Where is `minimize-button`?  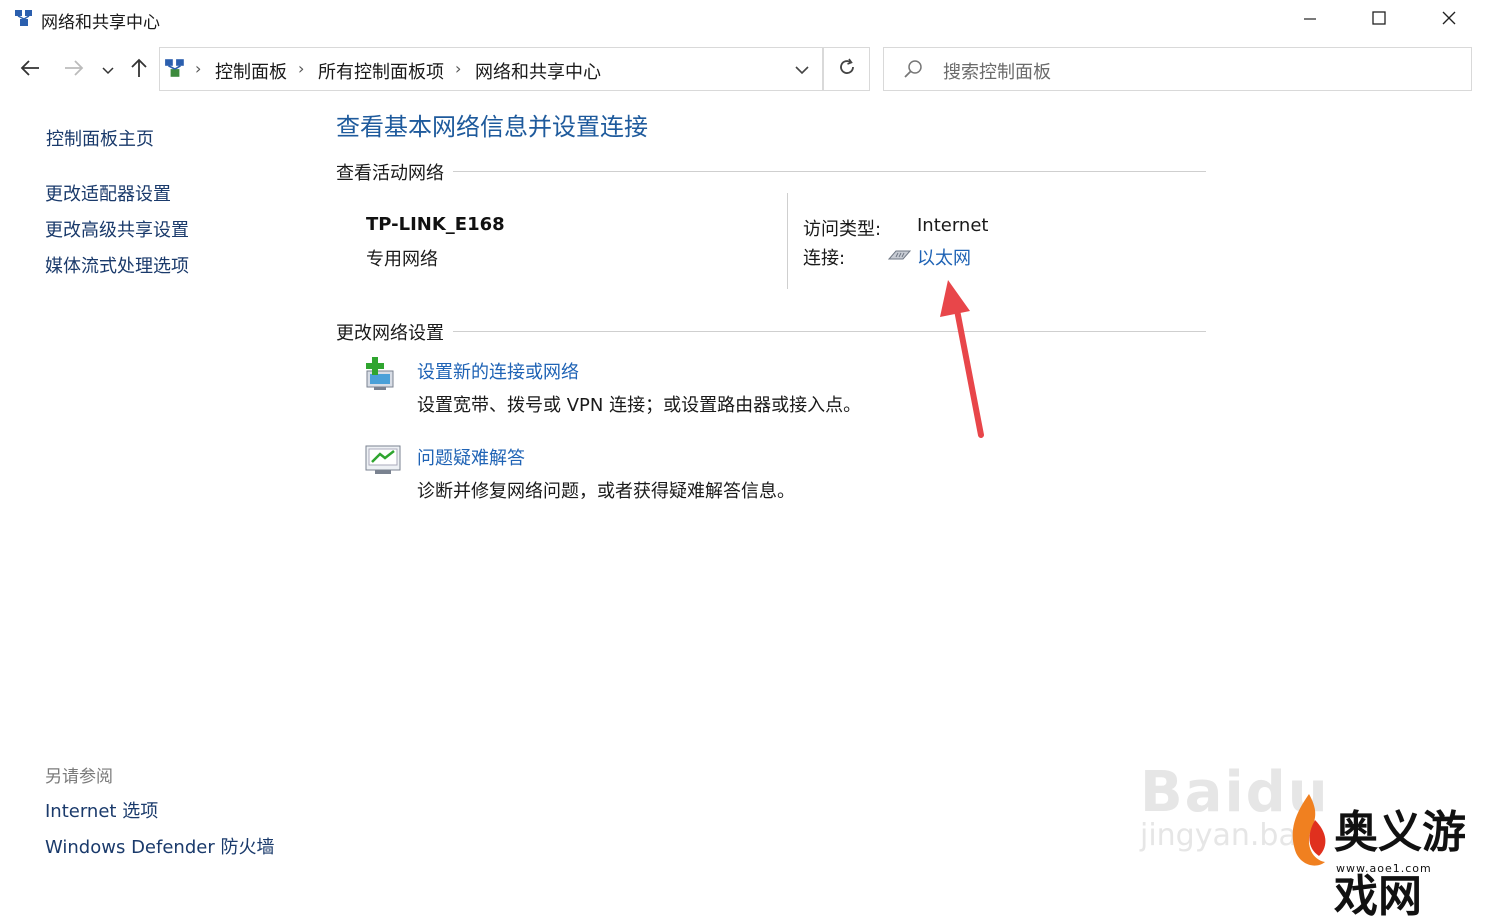
minimize-button is located at coordinates (1310, 20).